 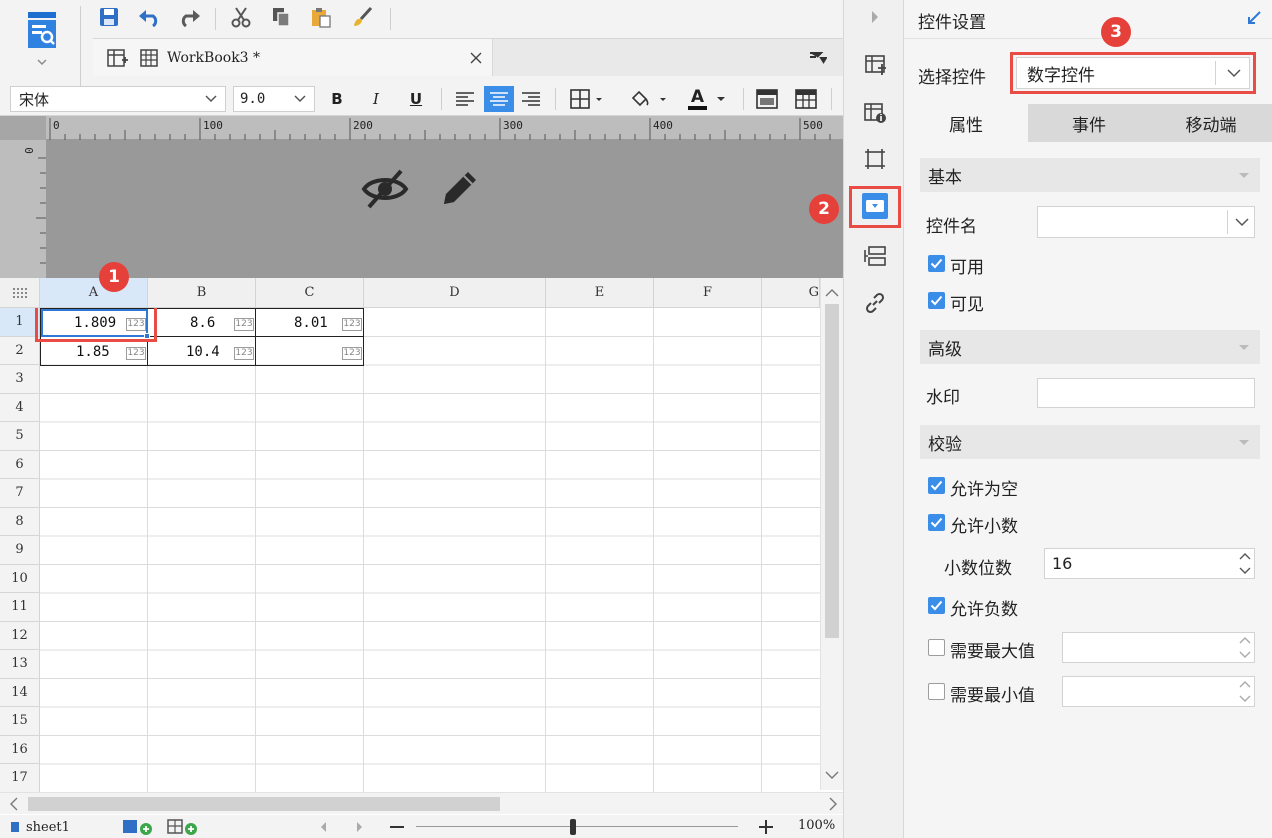 What do you see at coordinates (767, 99) in the screenshot?
I see `merge-cells-button` at bounding box center [767, 99].